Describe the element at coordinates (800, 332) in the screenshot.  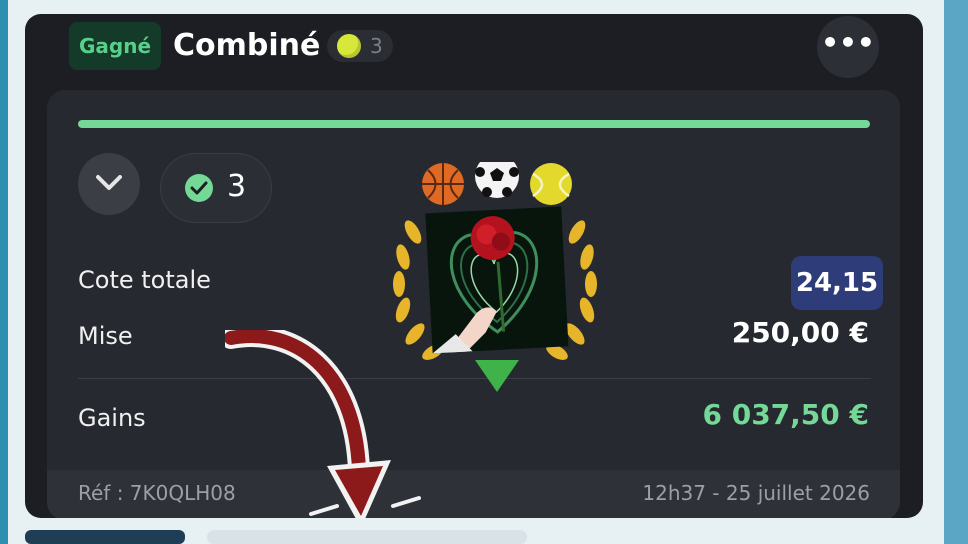
I see `stake-value: 250,00 €` at that location.